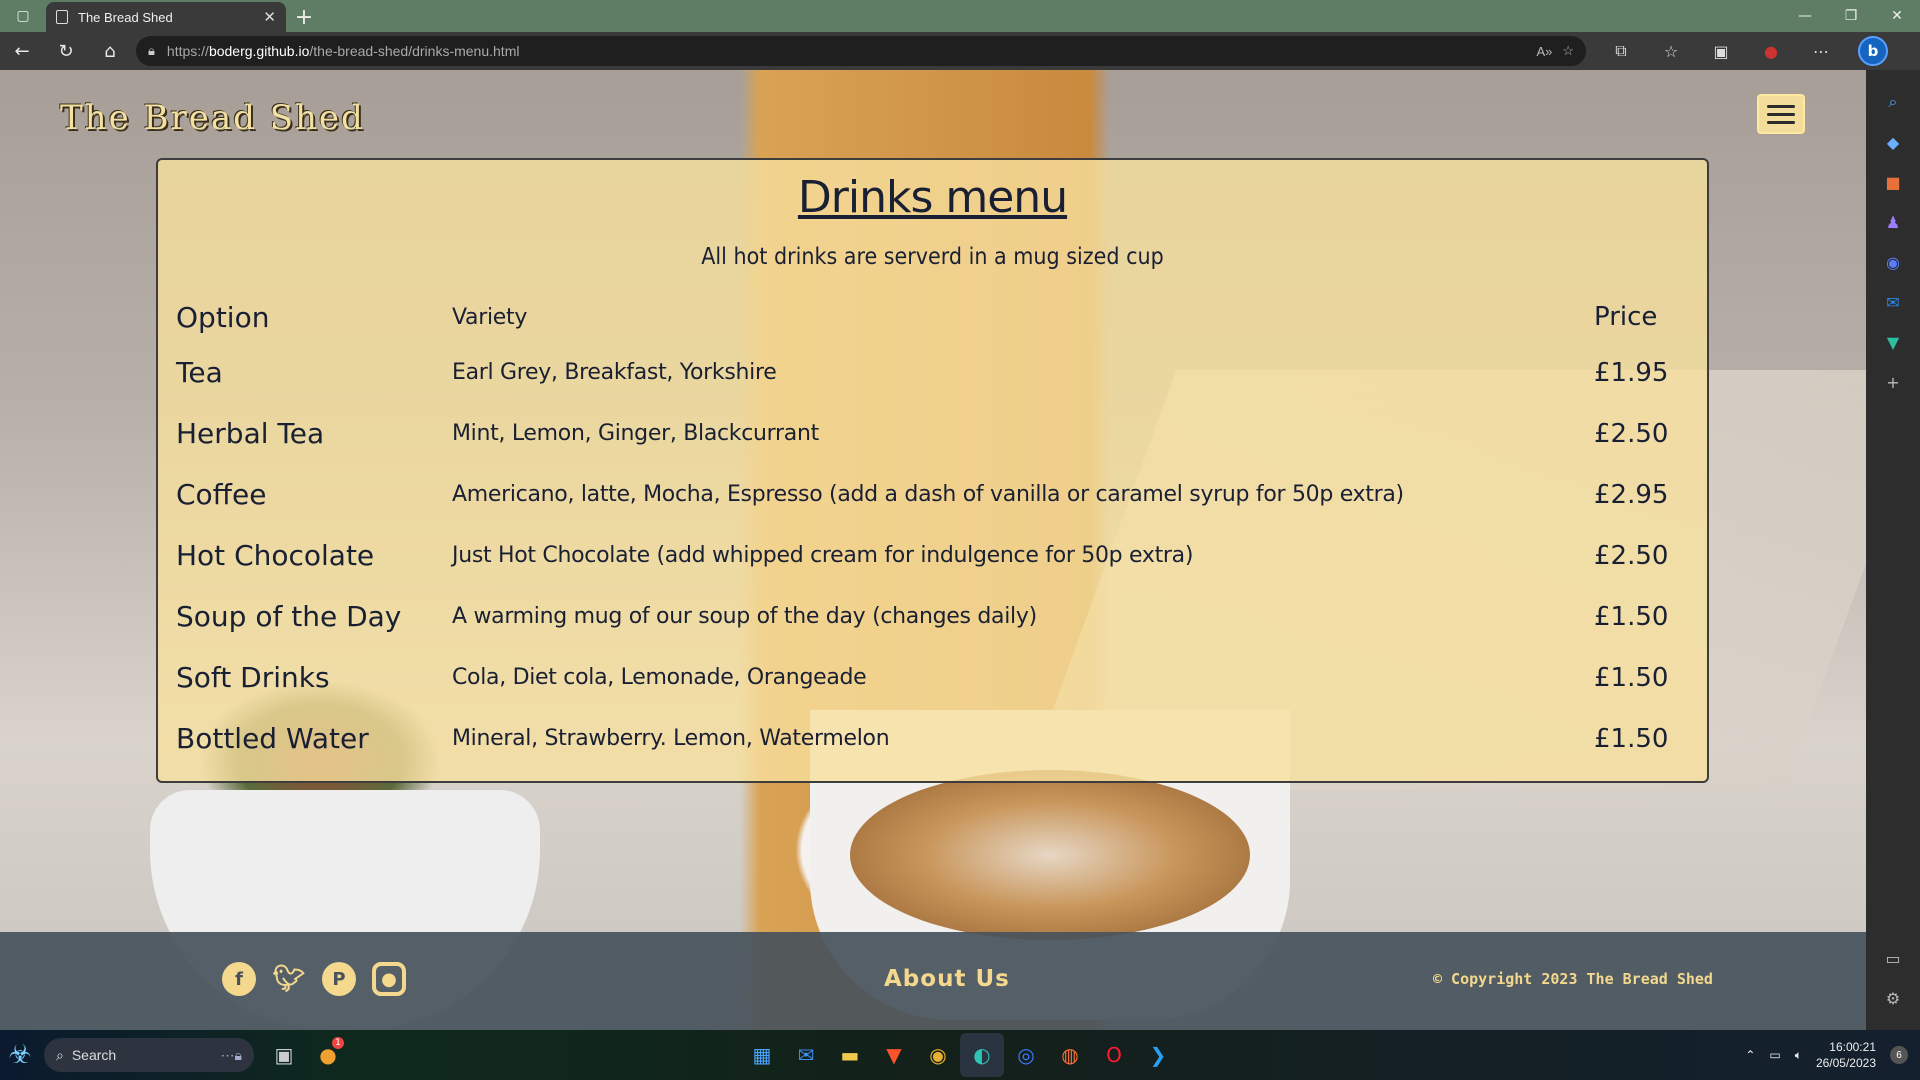 Image resolution: width=1920 pixels, height=1080 pixels. I want to click on favorites-icon: ☆, so click(1671, 51).